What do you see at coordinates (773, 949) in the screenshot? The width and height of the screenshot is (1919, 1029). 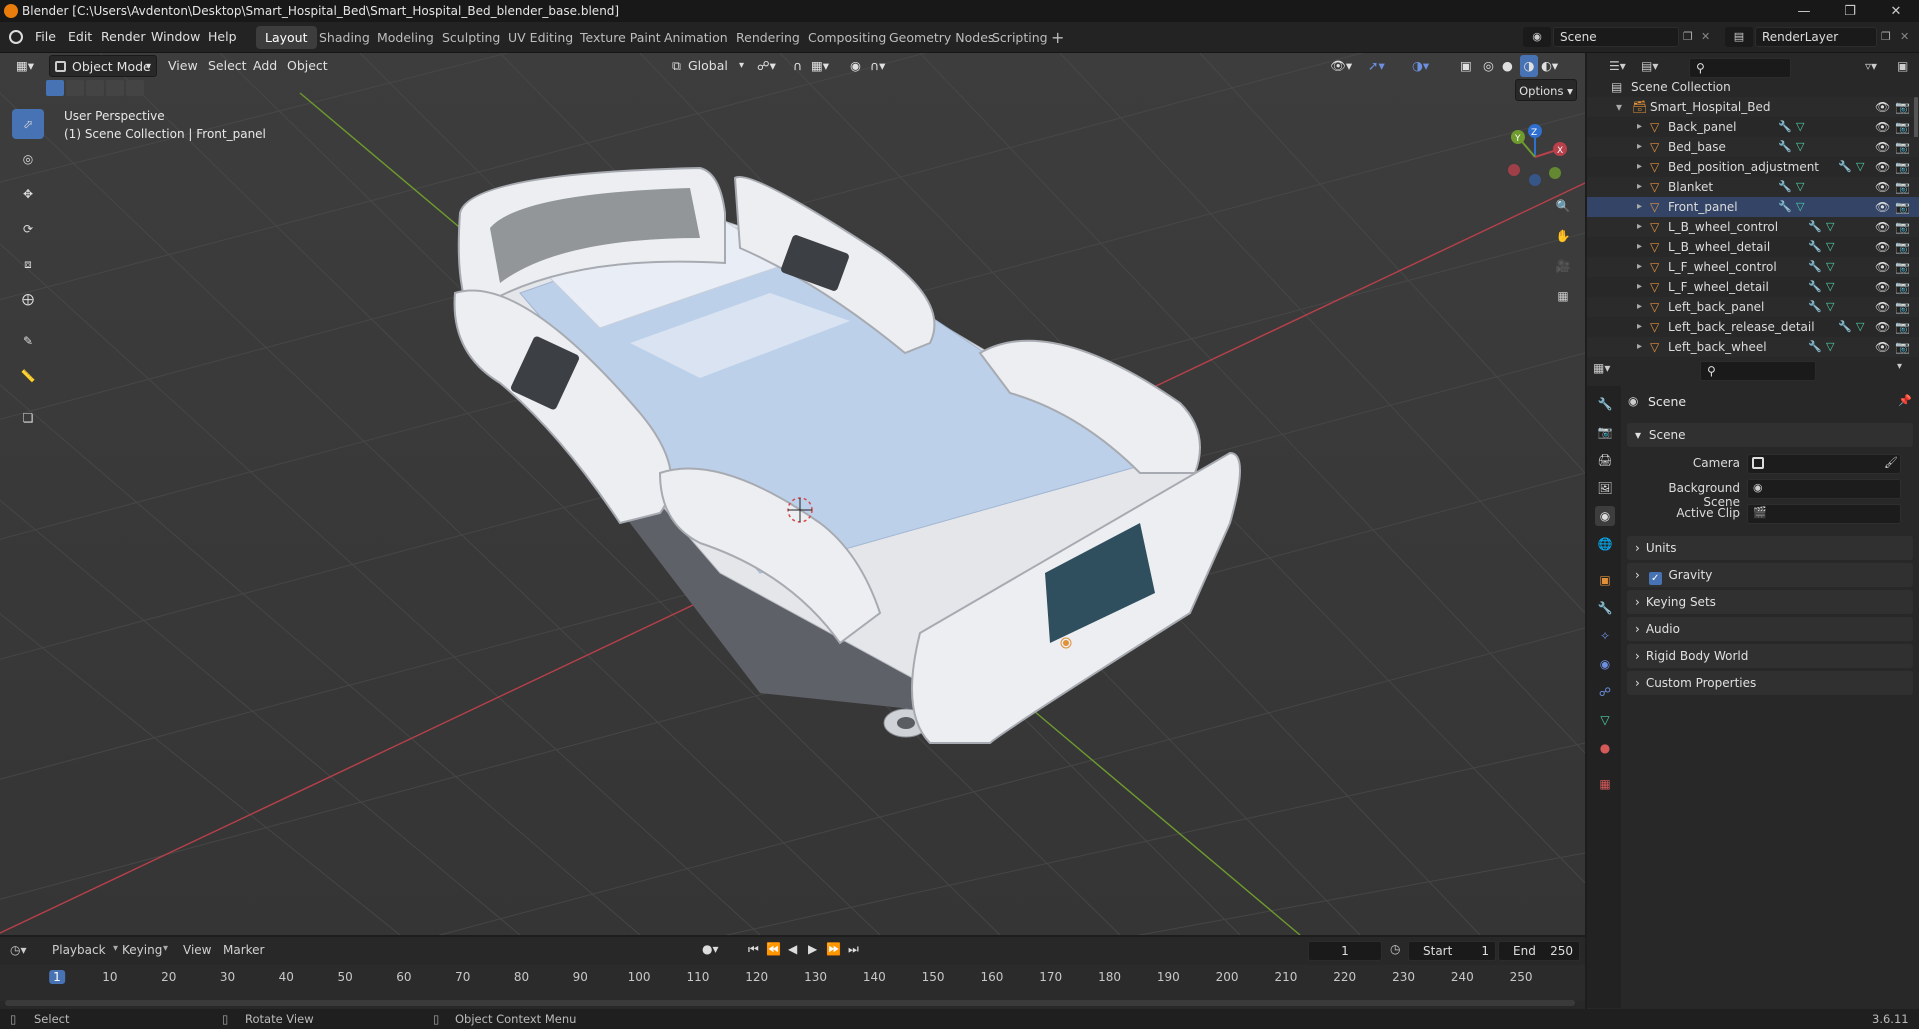 I see `prev-keyframe-icon: ⏪` at bounding box center [773, 949].